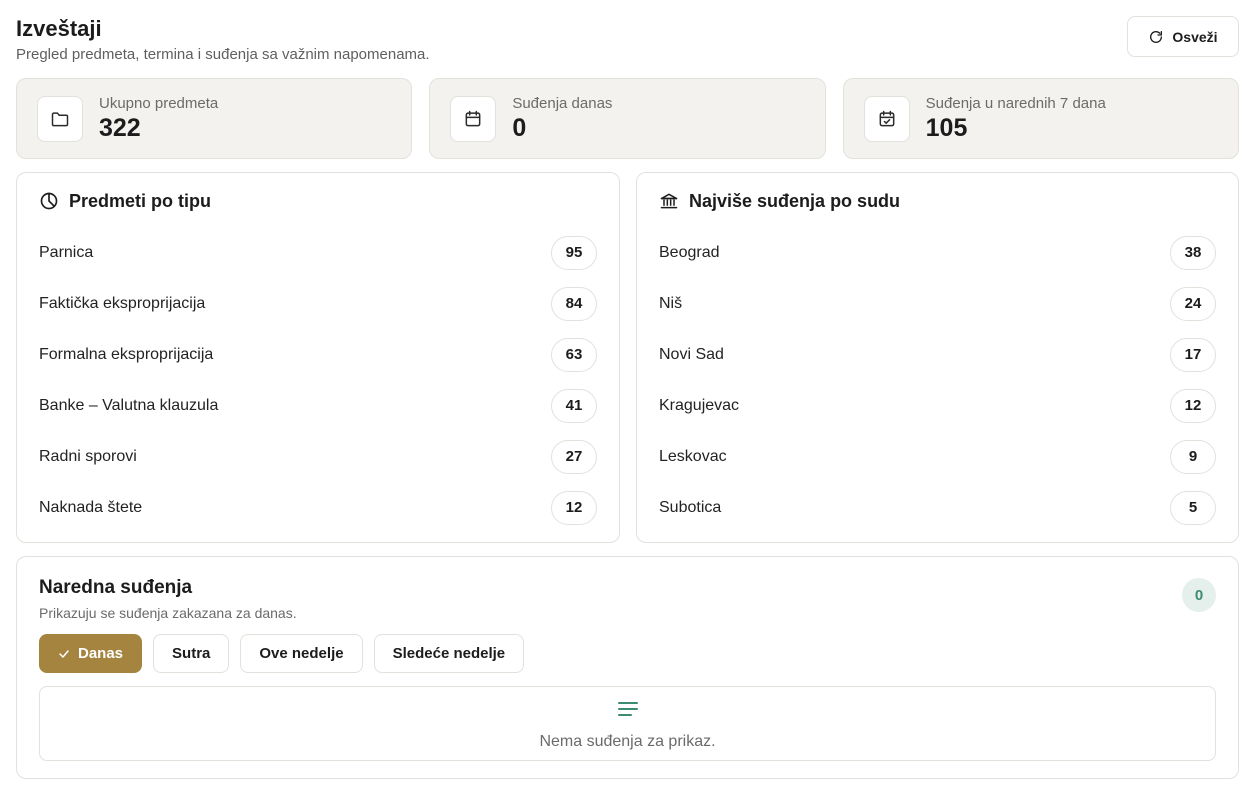  I want to click on count-badge: 84, so click(574, 303).